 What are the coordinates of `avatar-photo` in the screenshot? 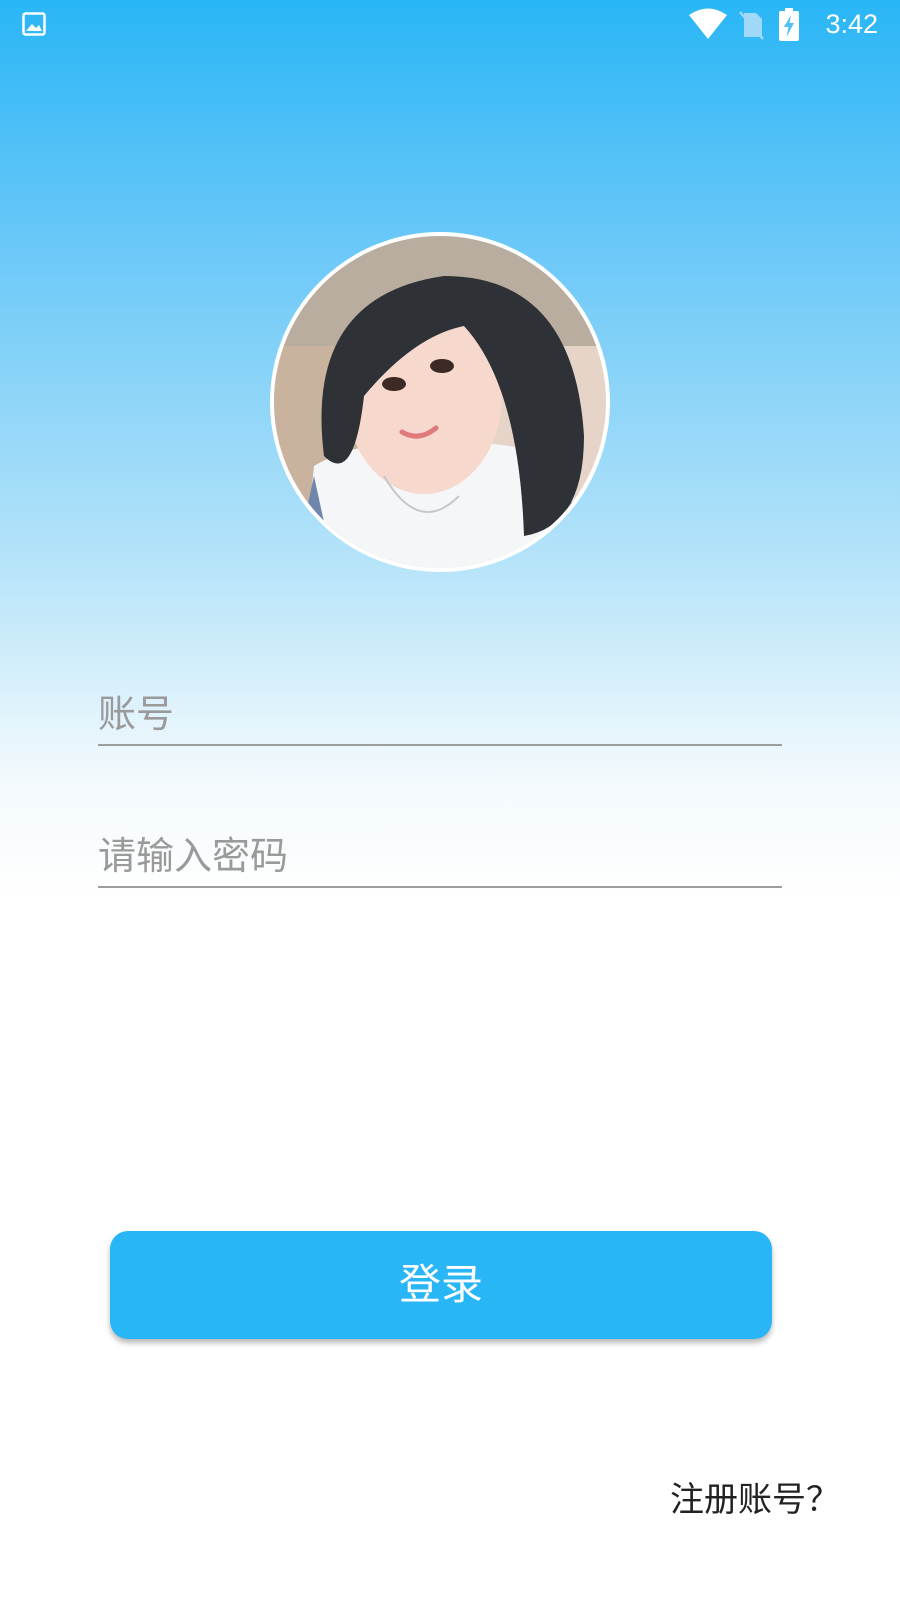 It's located at (440, 402).